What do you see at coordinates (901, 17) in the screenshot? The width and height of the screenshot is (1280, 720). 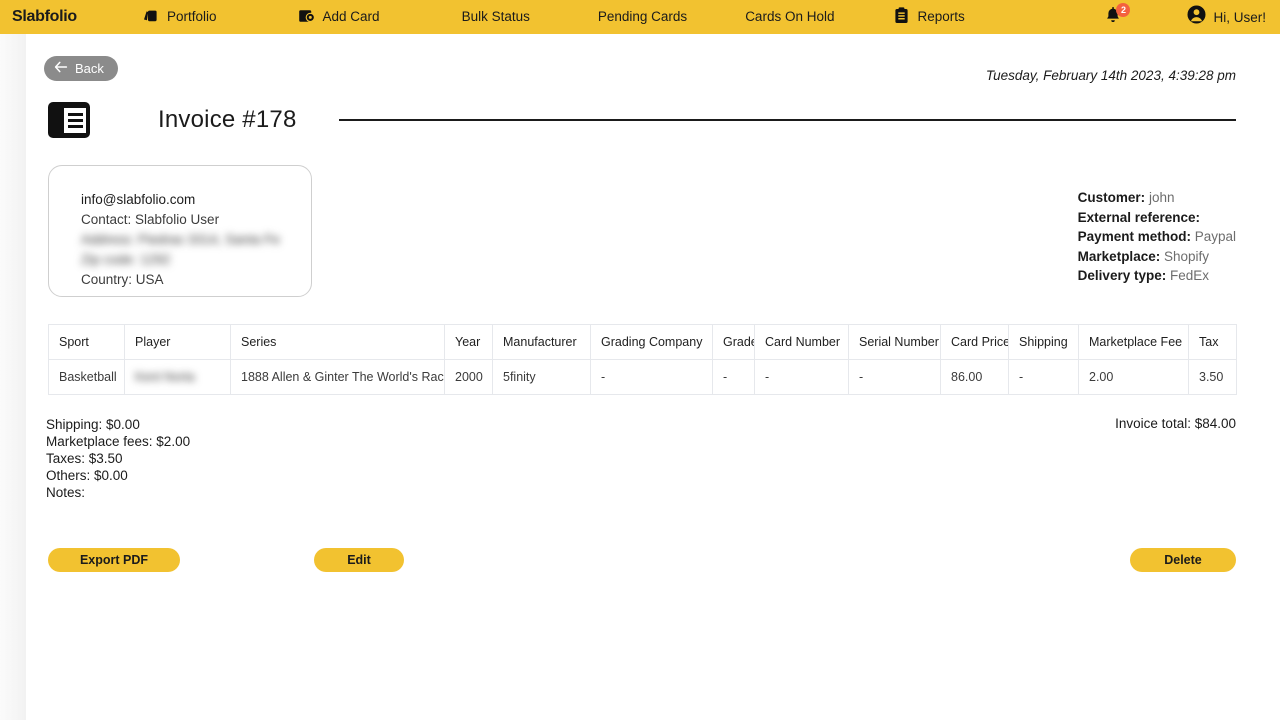 I see `clipboard-icon` at bounding box center [901, 17].